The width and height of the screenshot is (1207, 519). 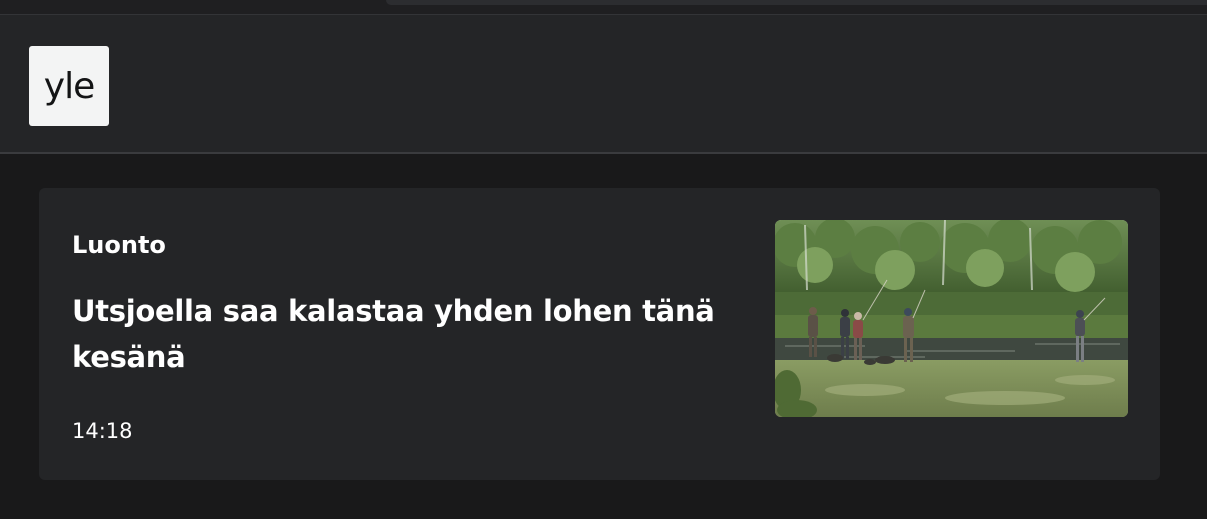 What do you see at coordinates (102, 431) in the screenshot?
I see `article-time: 14:18` at bounding box center [102, 431].